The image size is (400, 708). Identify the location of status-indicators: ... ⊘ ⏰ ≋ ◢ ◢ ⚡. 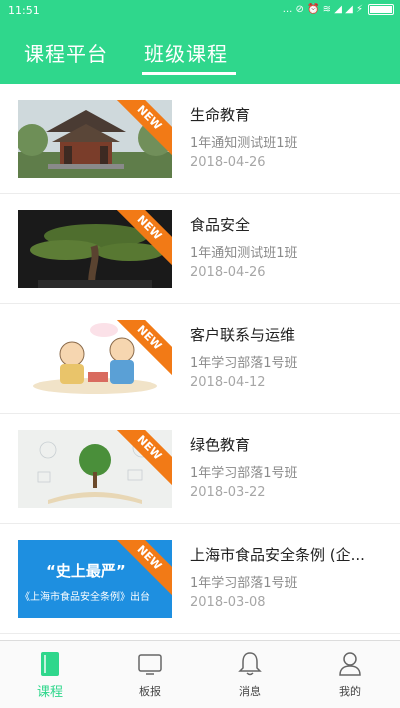
(338, 9).